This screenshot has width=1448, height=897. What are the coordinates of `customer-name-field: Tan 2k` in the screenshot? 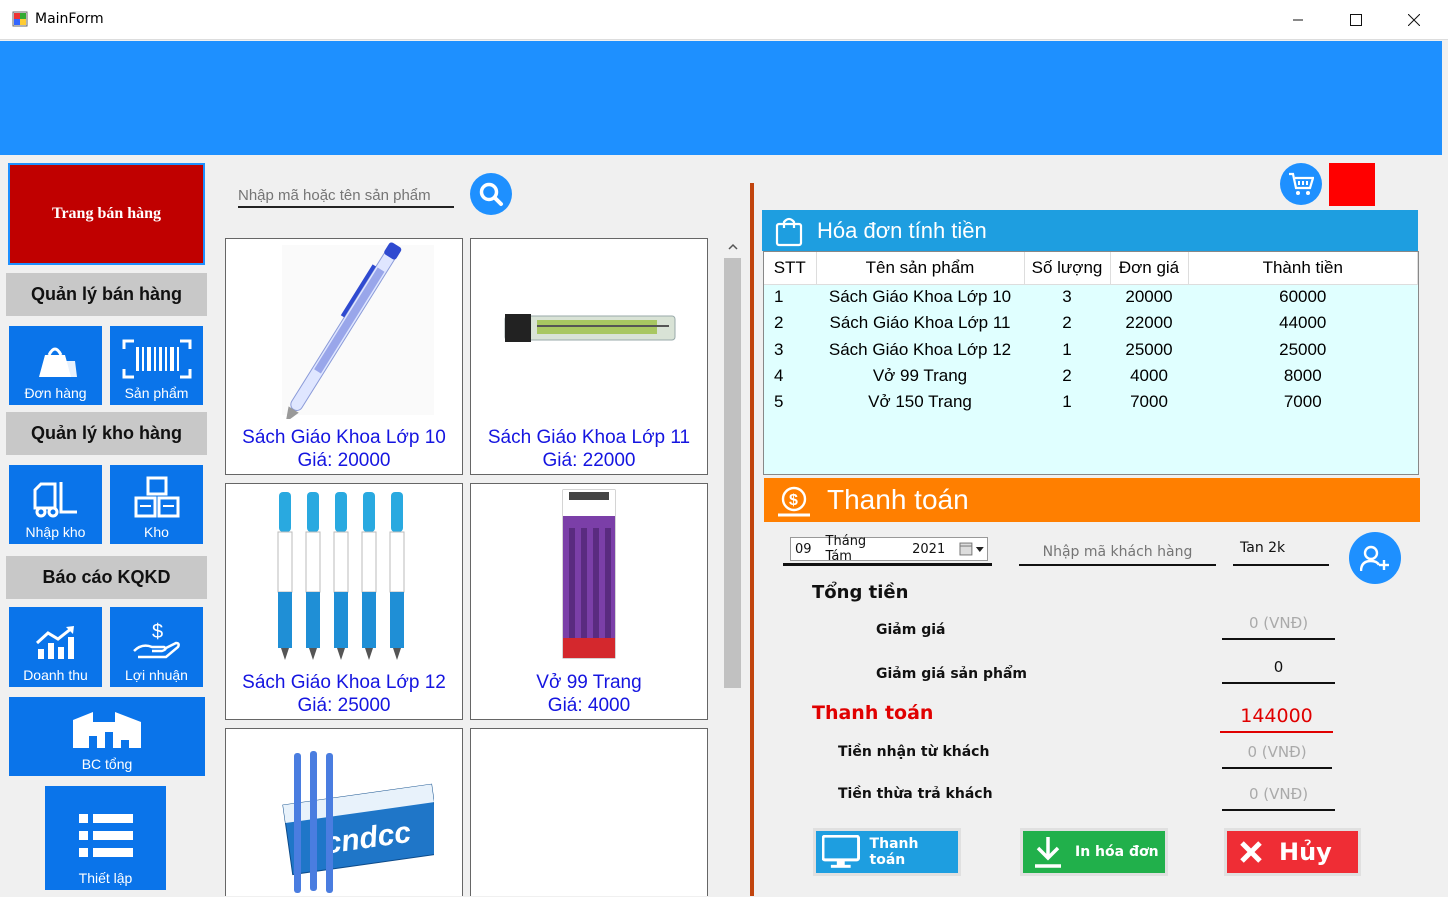 It's located at (1281, 553).